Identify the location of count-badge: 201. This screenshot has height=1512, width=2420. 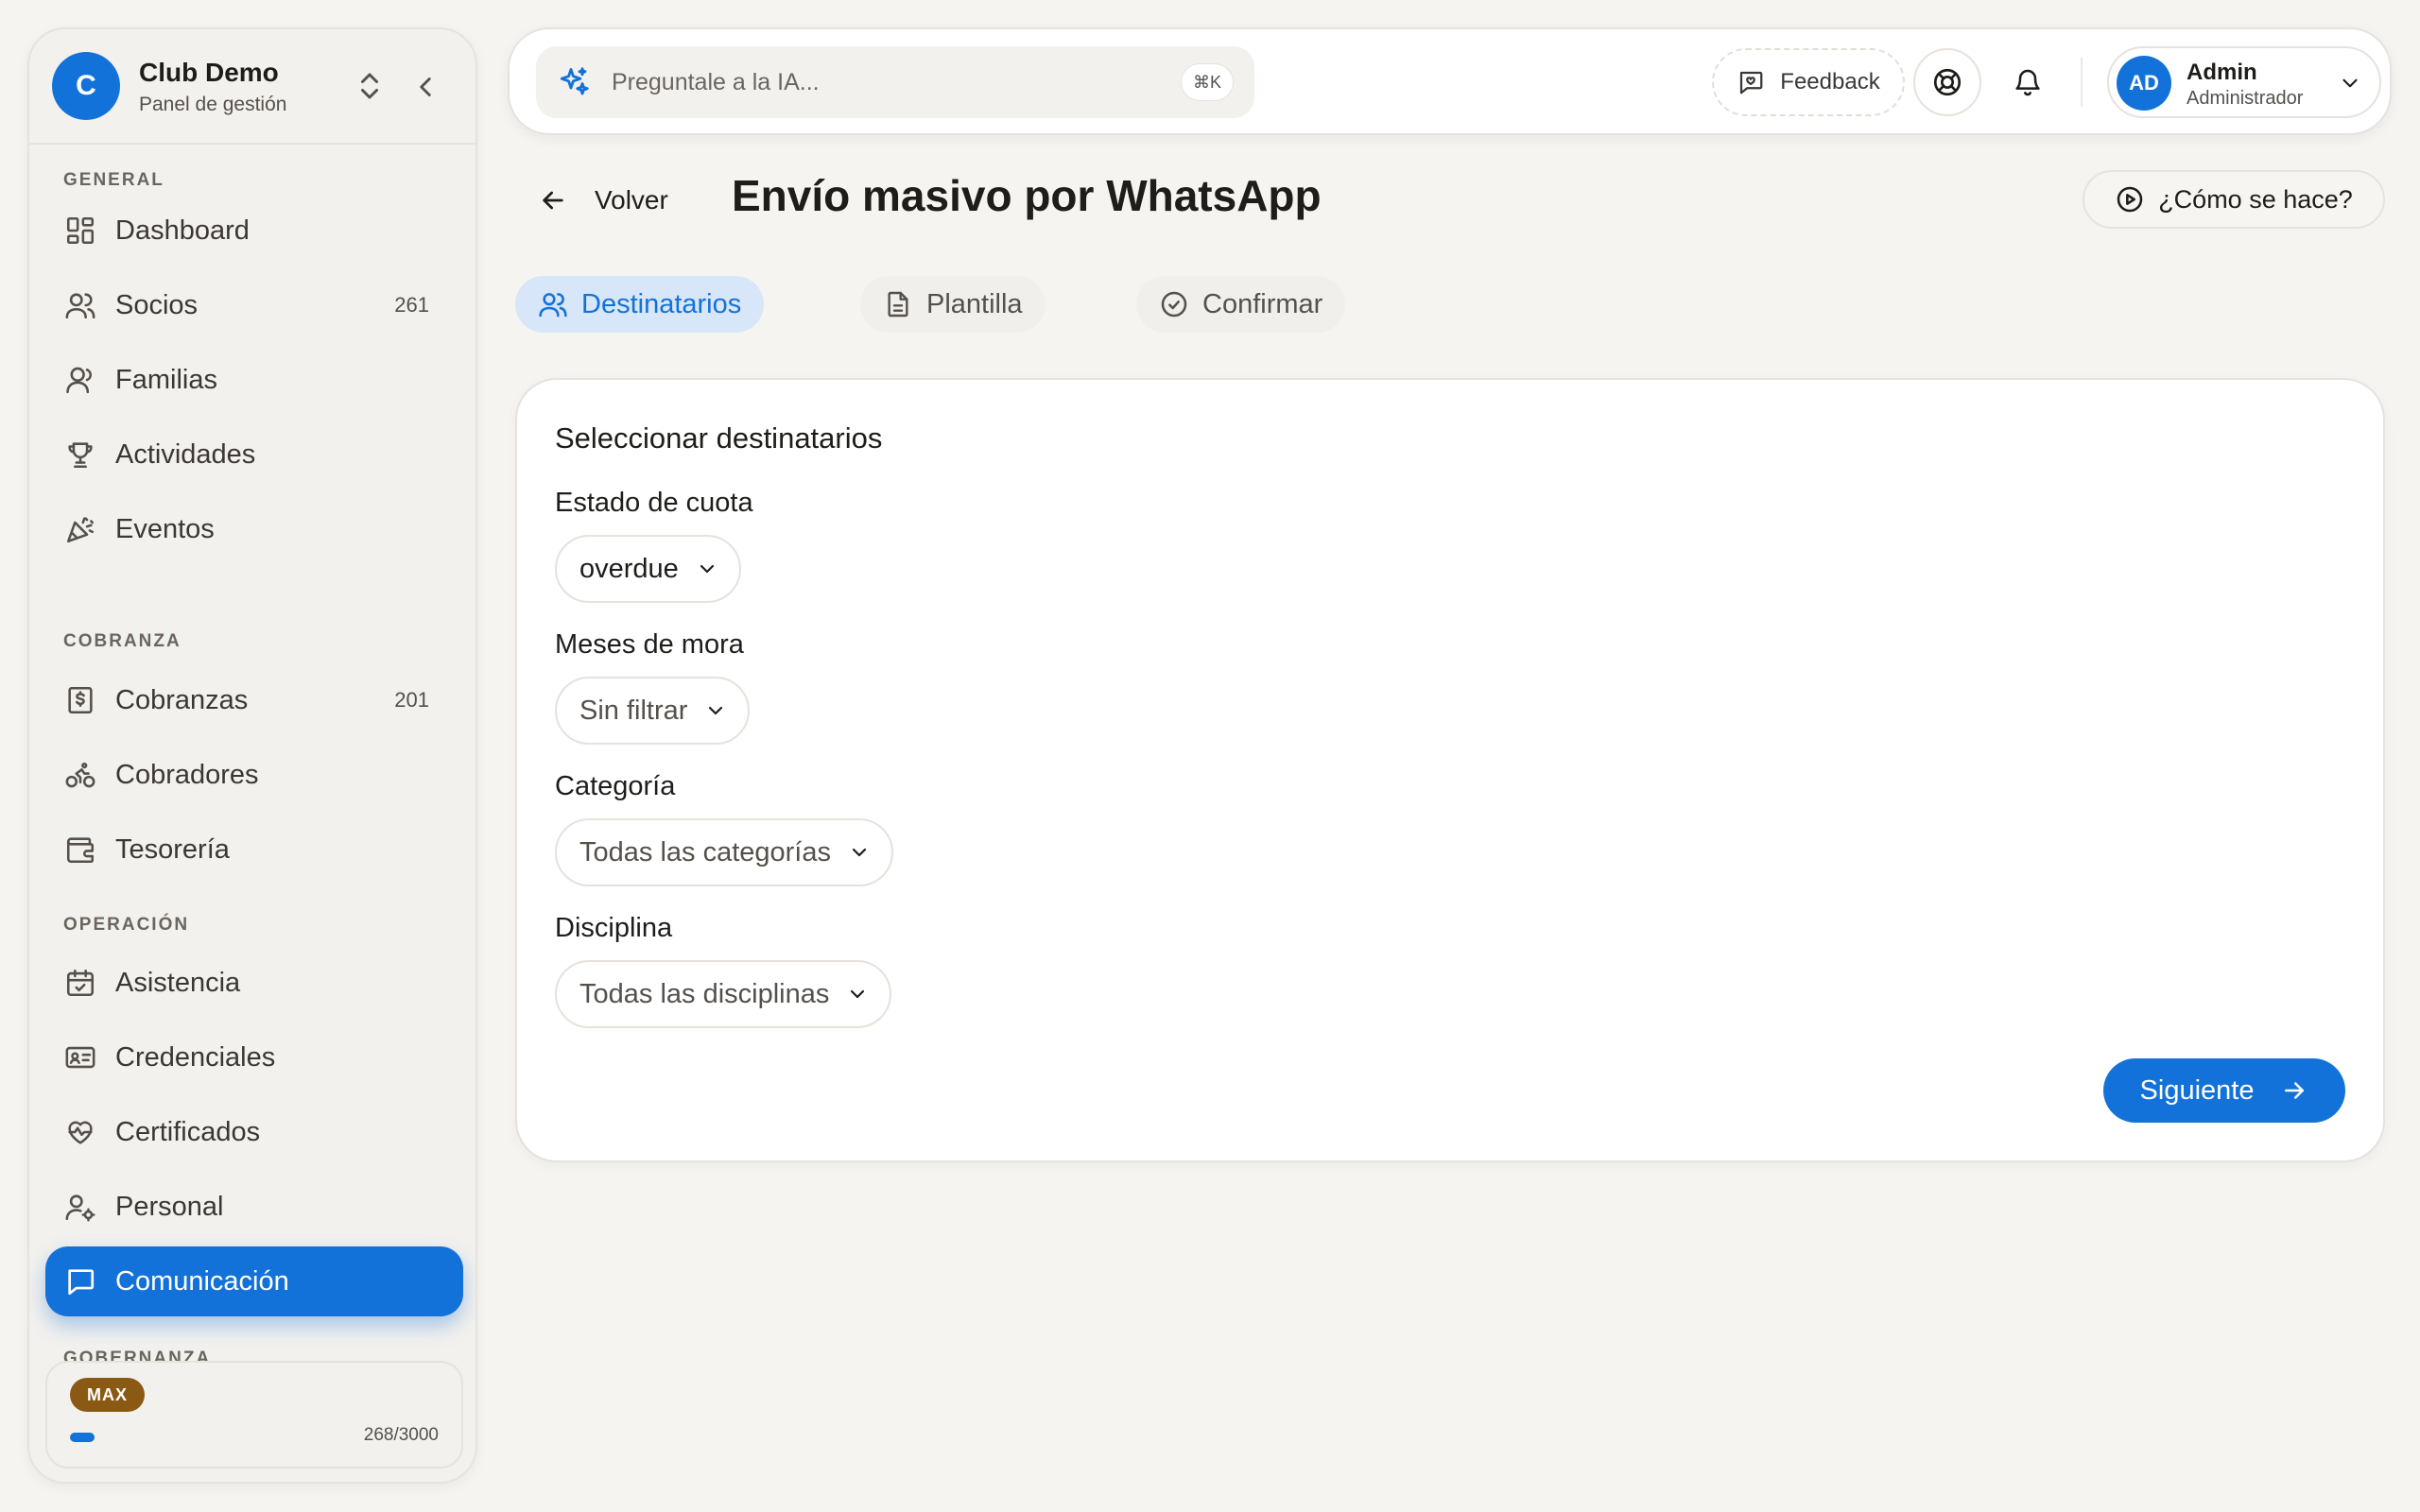
(411, 700).